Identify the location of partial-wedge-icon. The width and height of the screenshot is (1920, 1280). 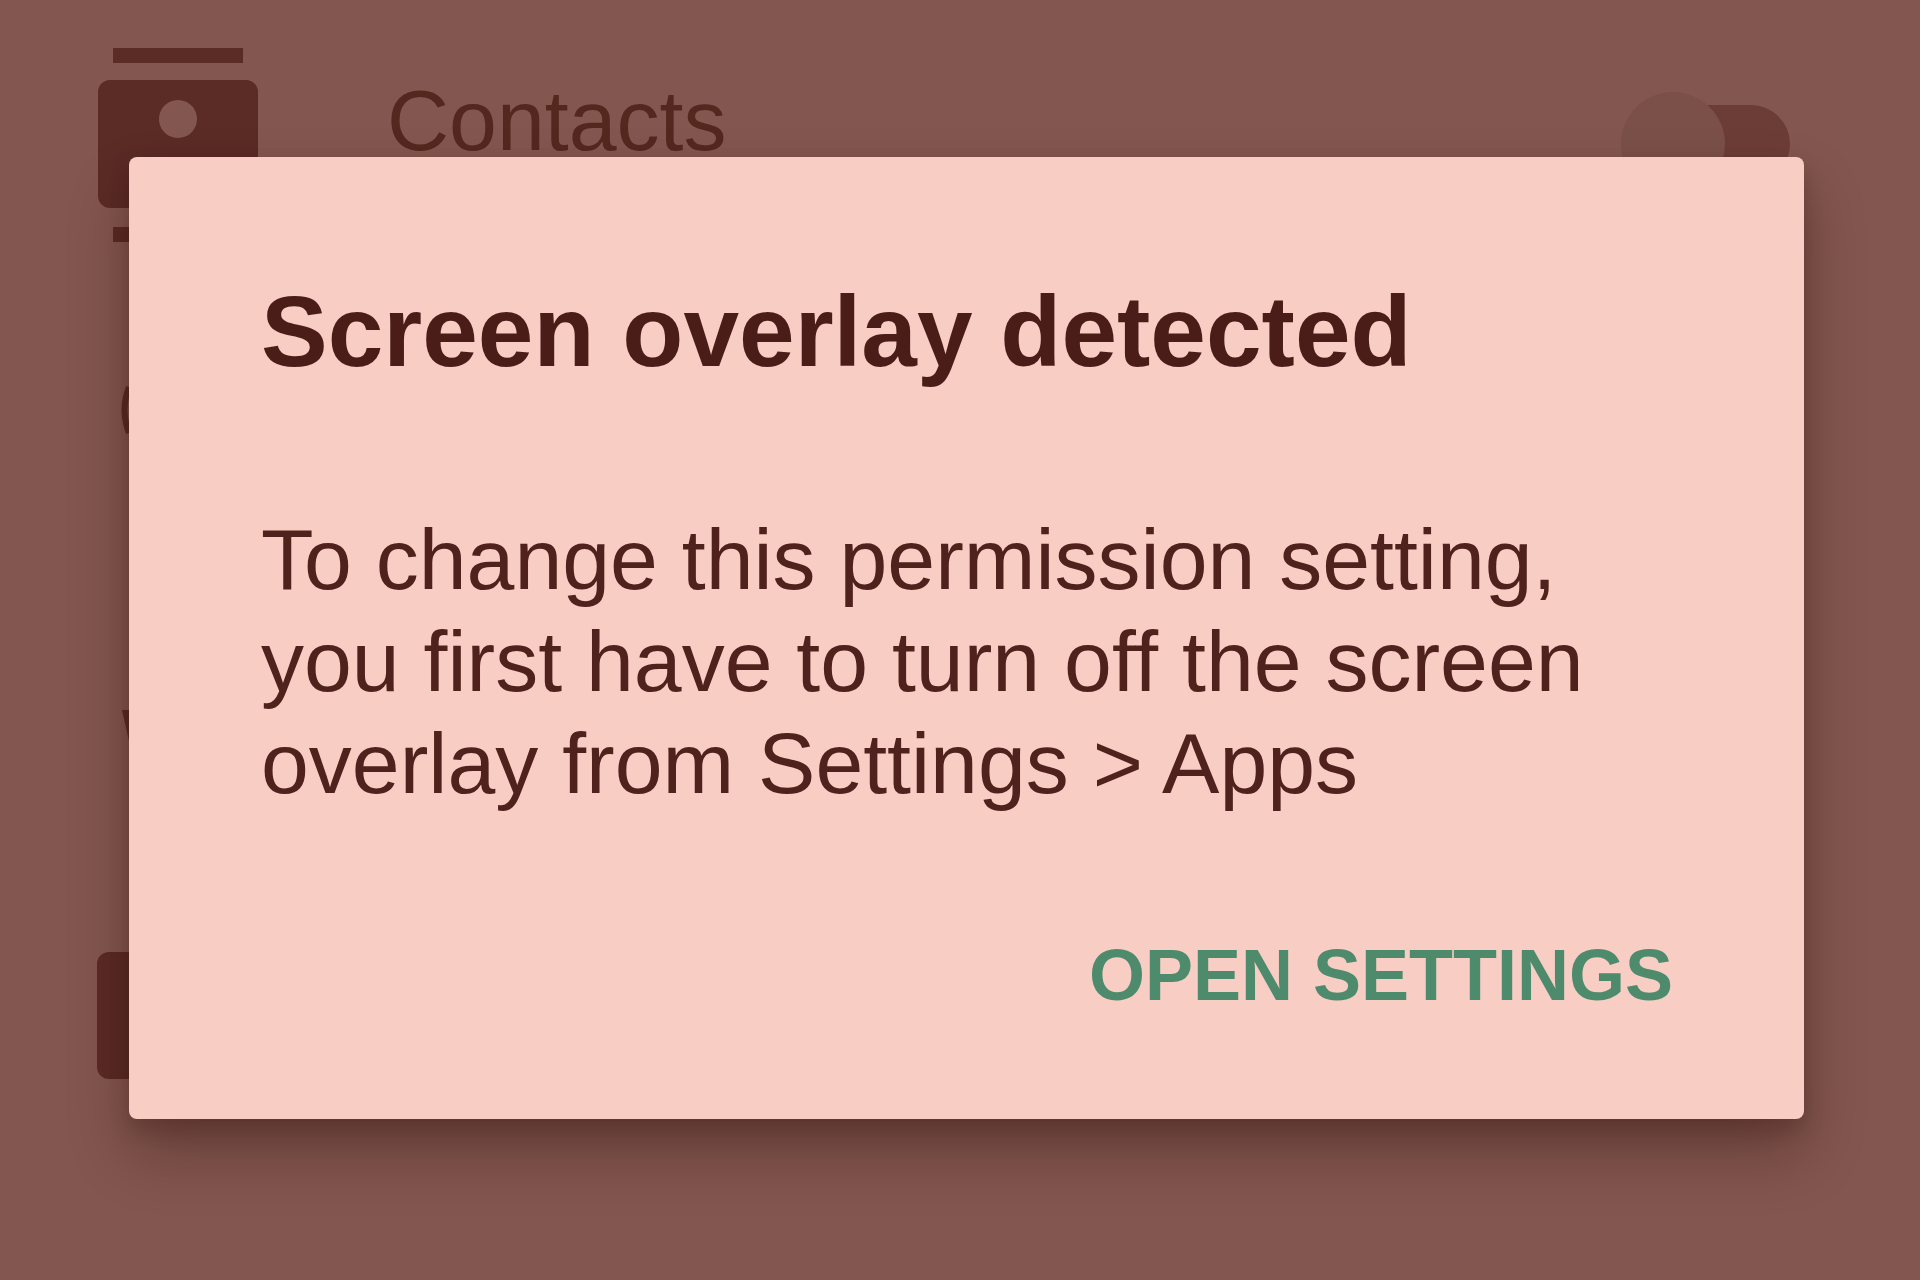
(125, 725).